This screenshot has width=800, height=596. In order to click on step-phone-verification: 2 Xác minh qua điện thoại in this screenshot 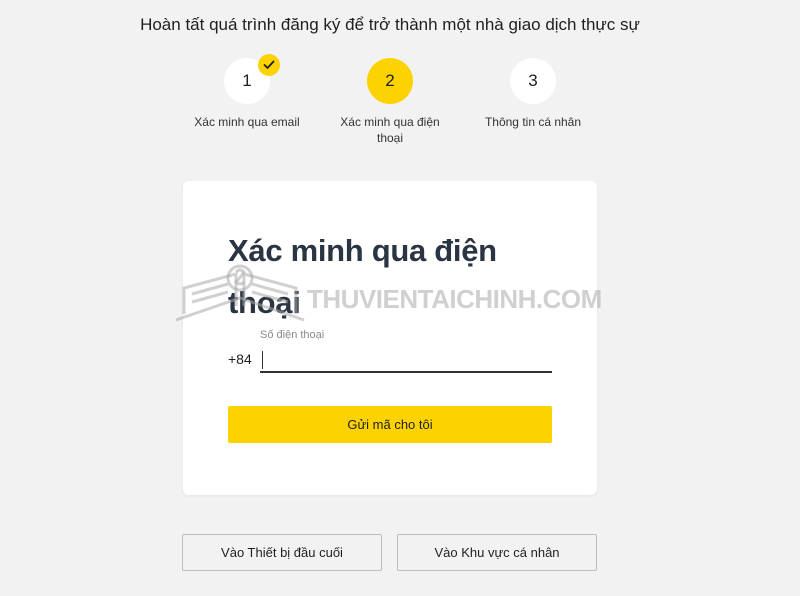, I will do `click(390, 102)`.